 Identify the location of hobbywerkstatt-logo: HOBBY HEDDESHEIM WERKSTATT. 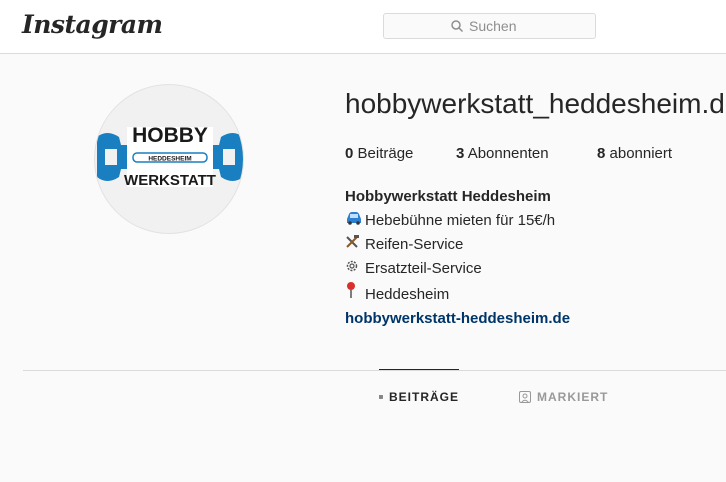
(170, 156).